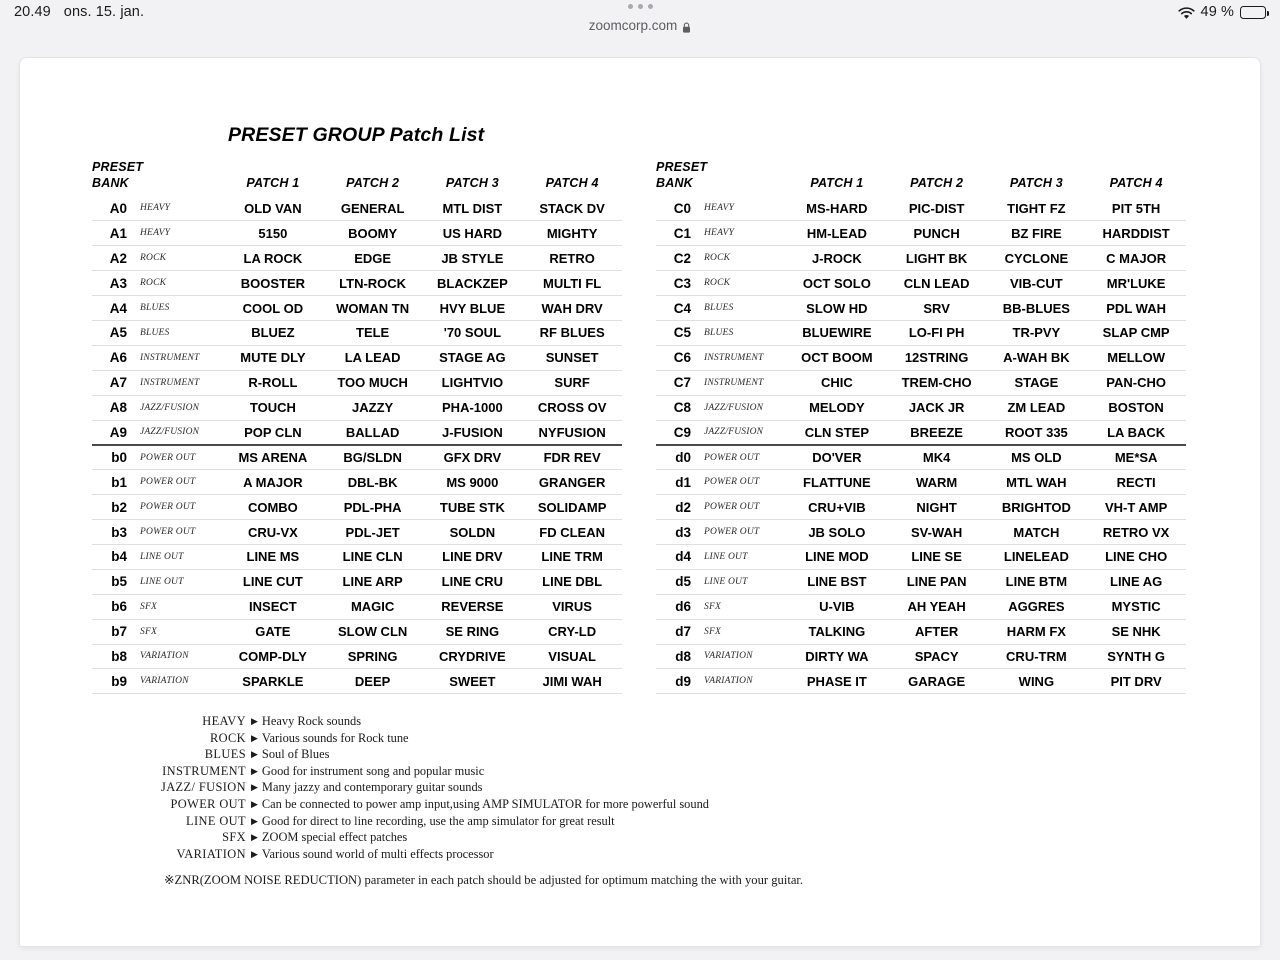 This screenshot has height=960, width=1280. What do you see at coordinates (273, 582) in the screenshot?
I see `patch-cell-1: LINE CUT` at bounding box center [273, 582].